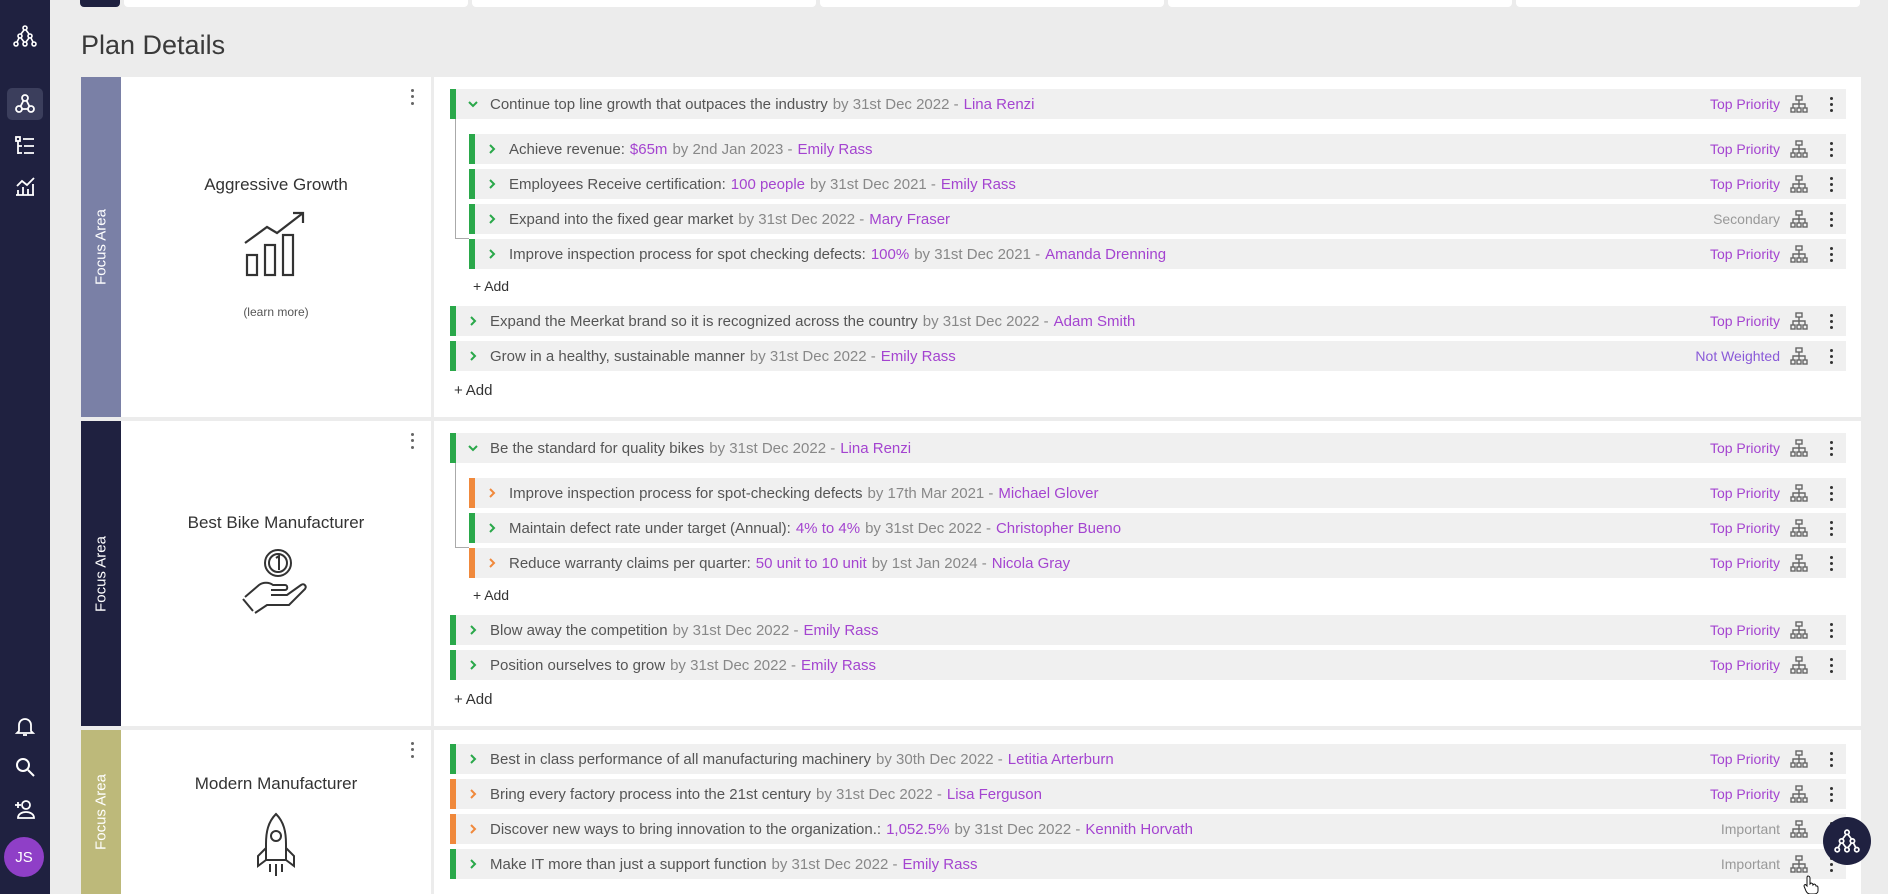  Describe the element at coordinates (1737, 356) in the screenshot. I see `priority-badge: Not Weighted` at that location.